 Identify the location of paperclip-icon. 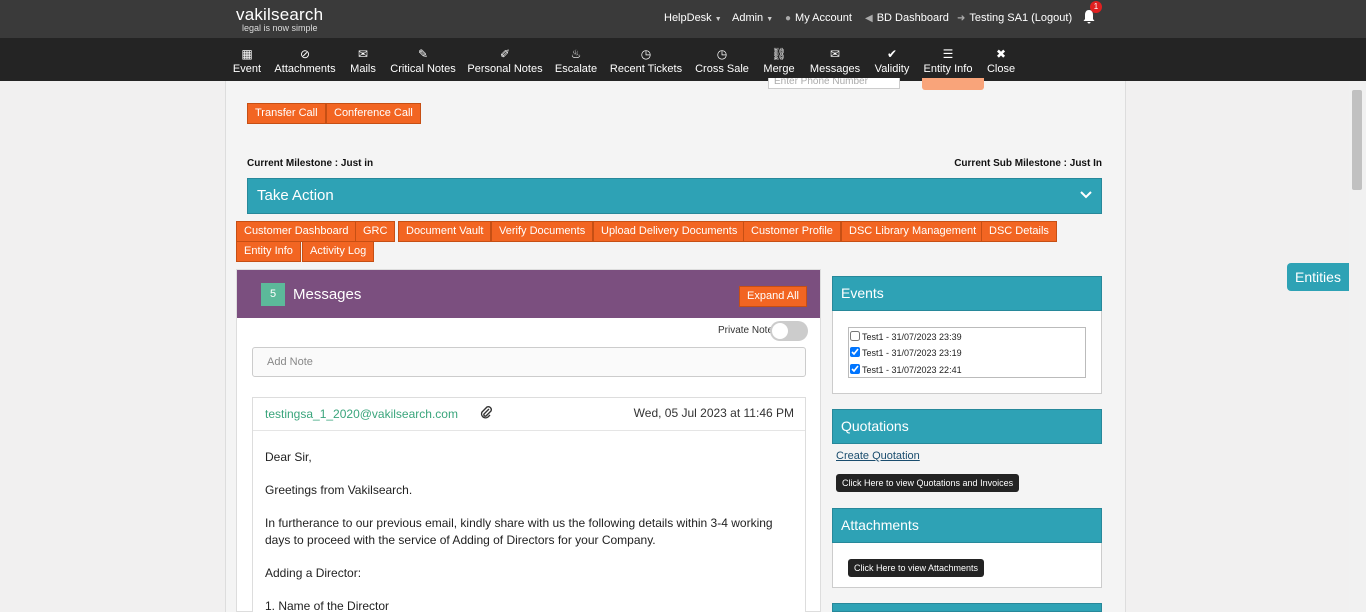
(486, 413).